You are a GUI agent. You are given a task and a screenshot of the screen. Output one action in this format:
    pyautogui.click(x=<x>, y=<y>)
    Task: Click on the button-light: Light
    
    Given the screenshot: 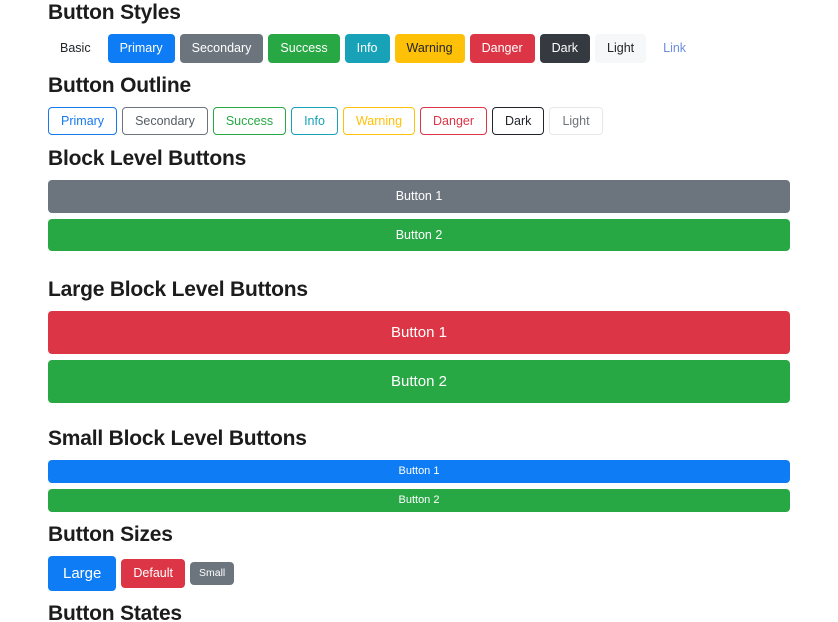 What is the action you would take?
    pyautogui.click(x=621, y=48)
    